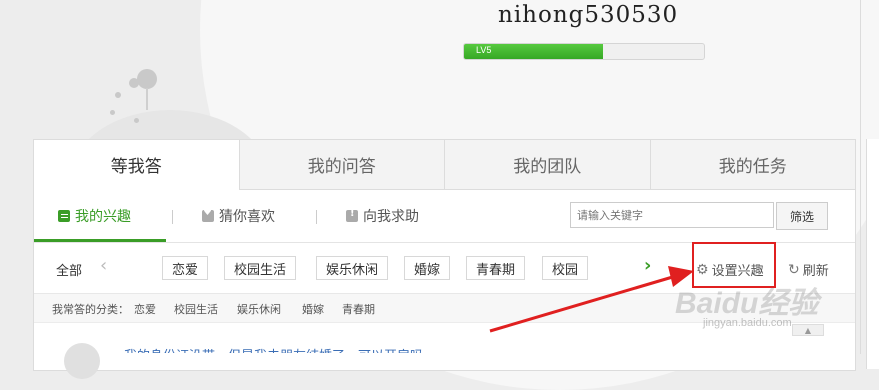 The height and width of the screenshot is (390, 879). What do you see at coordinates (484, 50) in the screenshot?
I see `level-label: LV5` at bounding box center [484, 50].